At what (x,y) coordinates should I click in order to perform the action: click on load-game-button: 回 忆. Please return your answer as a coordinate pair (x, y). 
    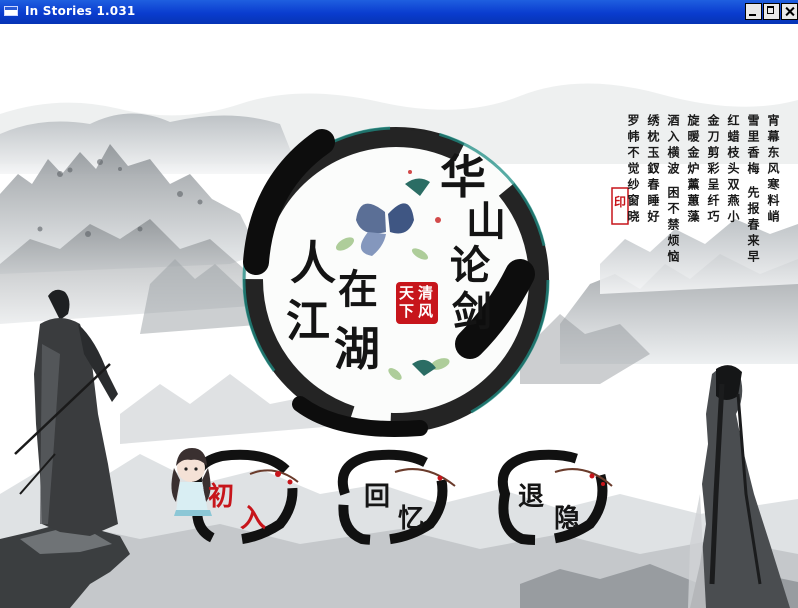
    Looking at the image, I should click on (400, 494).